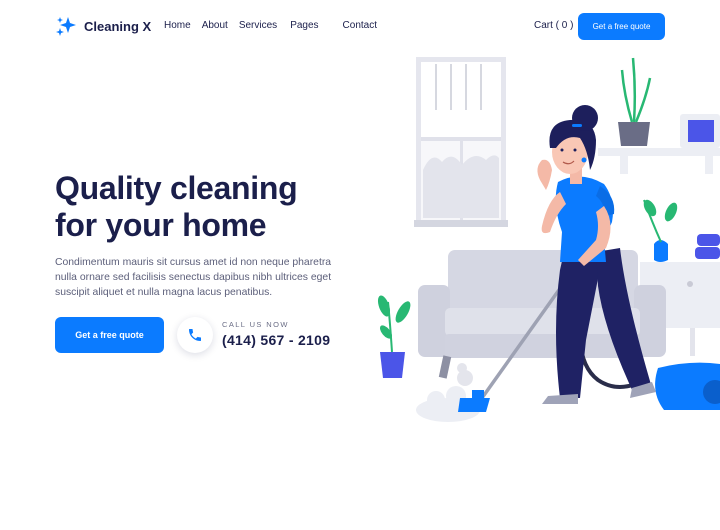 Image resolution: width=720 pixels, height=530 pixels. I want to click on nav-links: Home About Services Pages Contact, so click(270, 25).